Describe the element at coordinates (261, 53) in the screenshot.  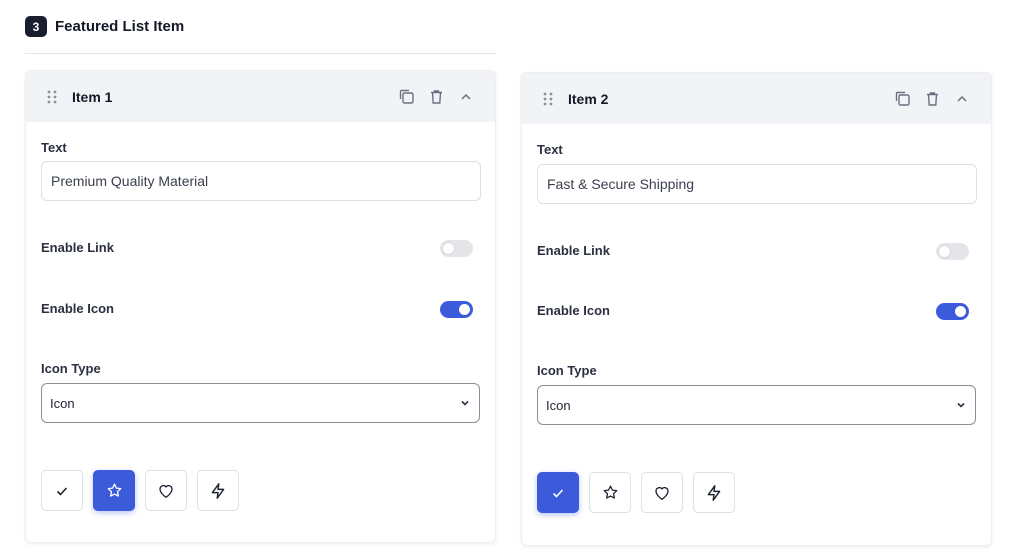
I see `section-divider` at that location.